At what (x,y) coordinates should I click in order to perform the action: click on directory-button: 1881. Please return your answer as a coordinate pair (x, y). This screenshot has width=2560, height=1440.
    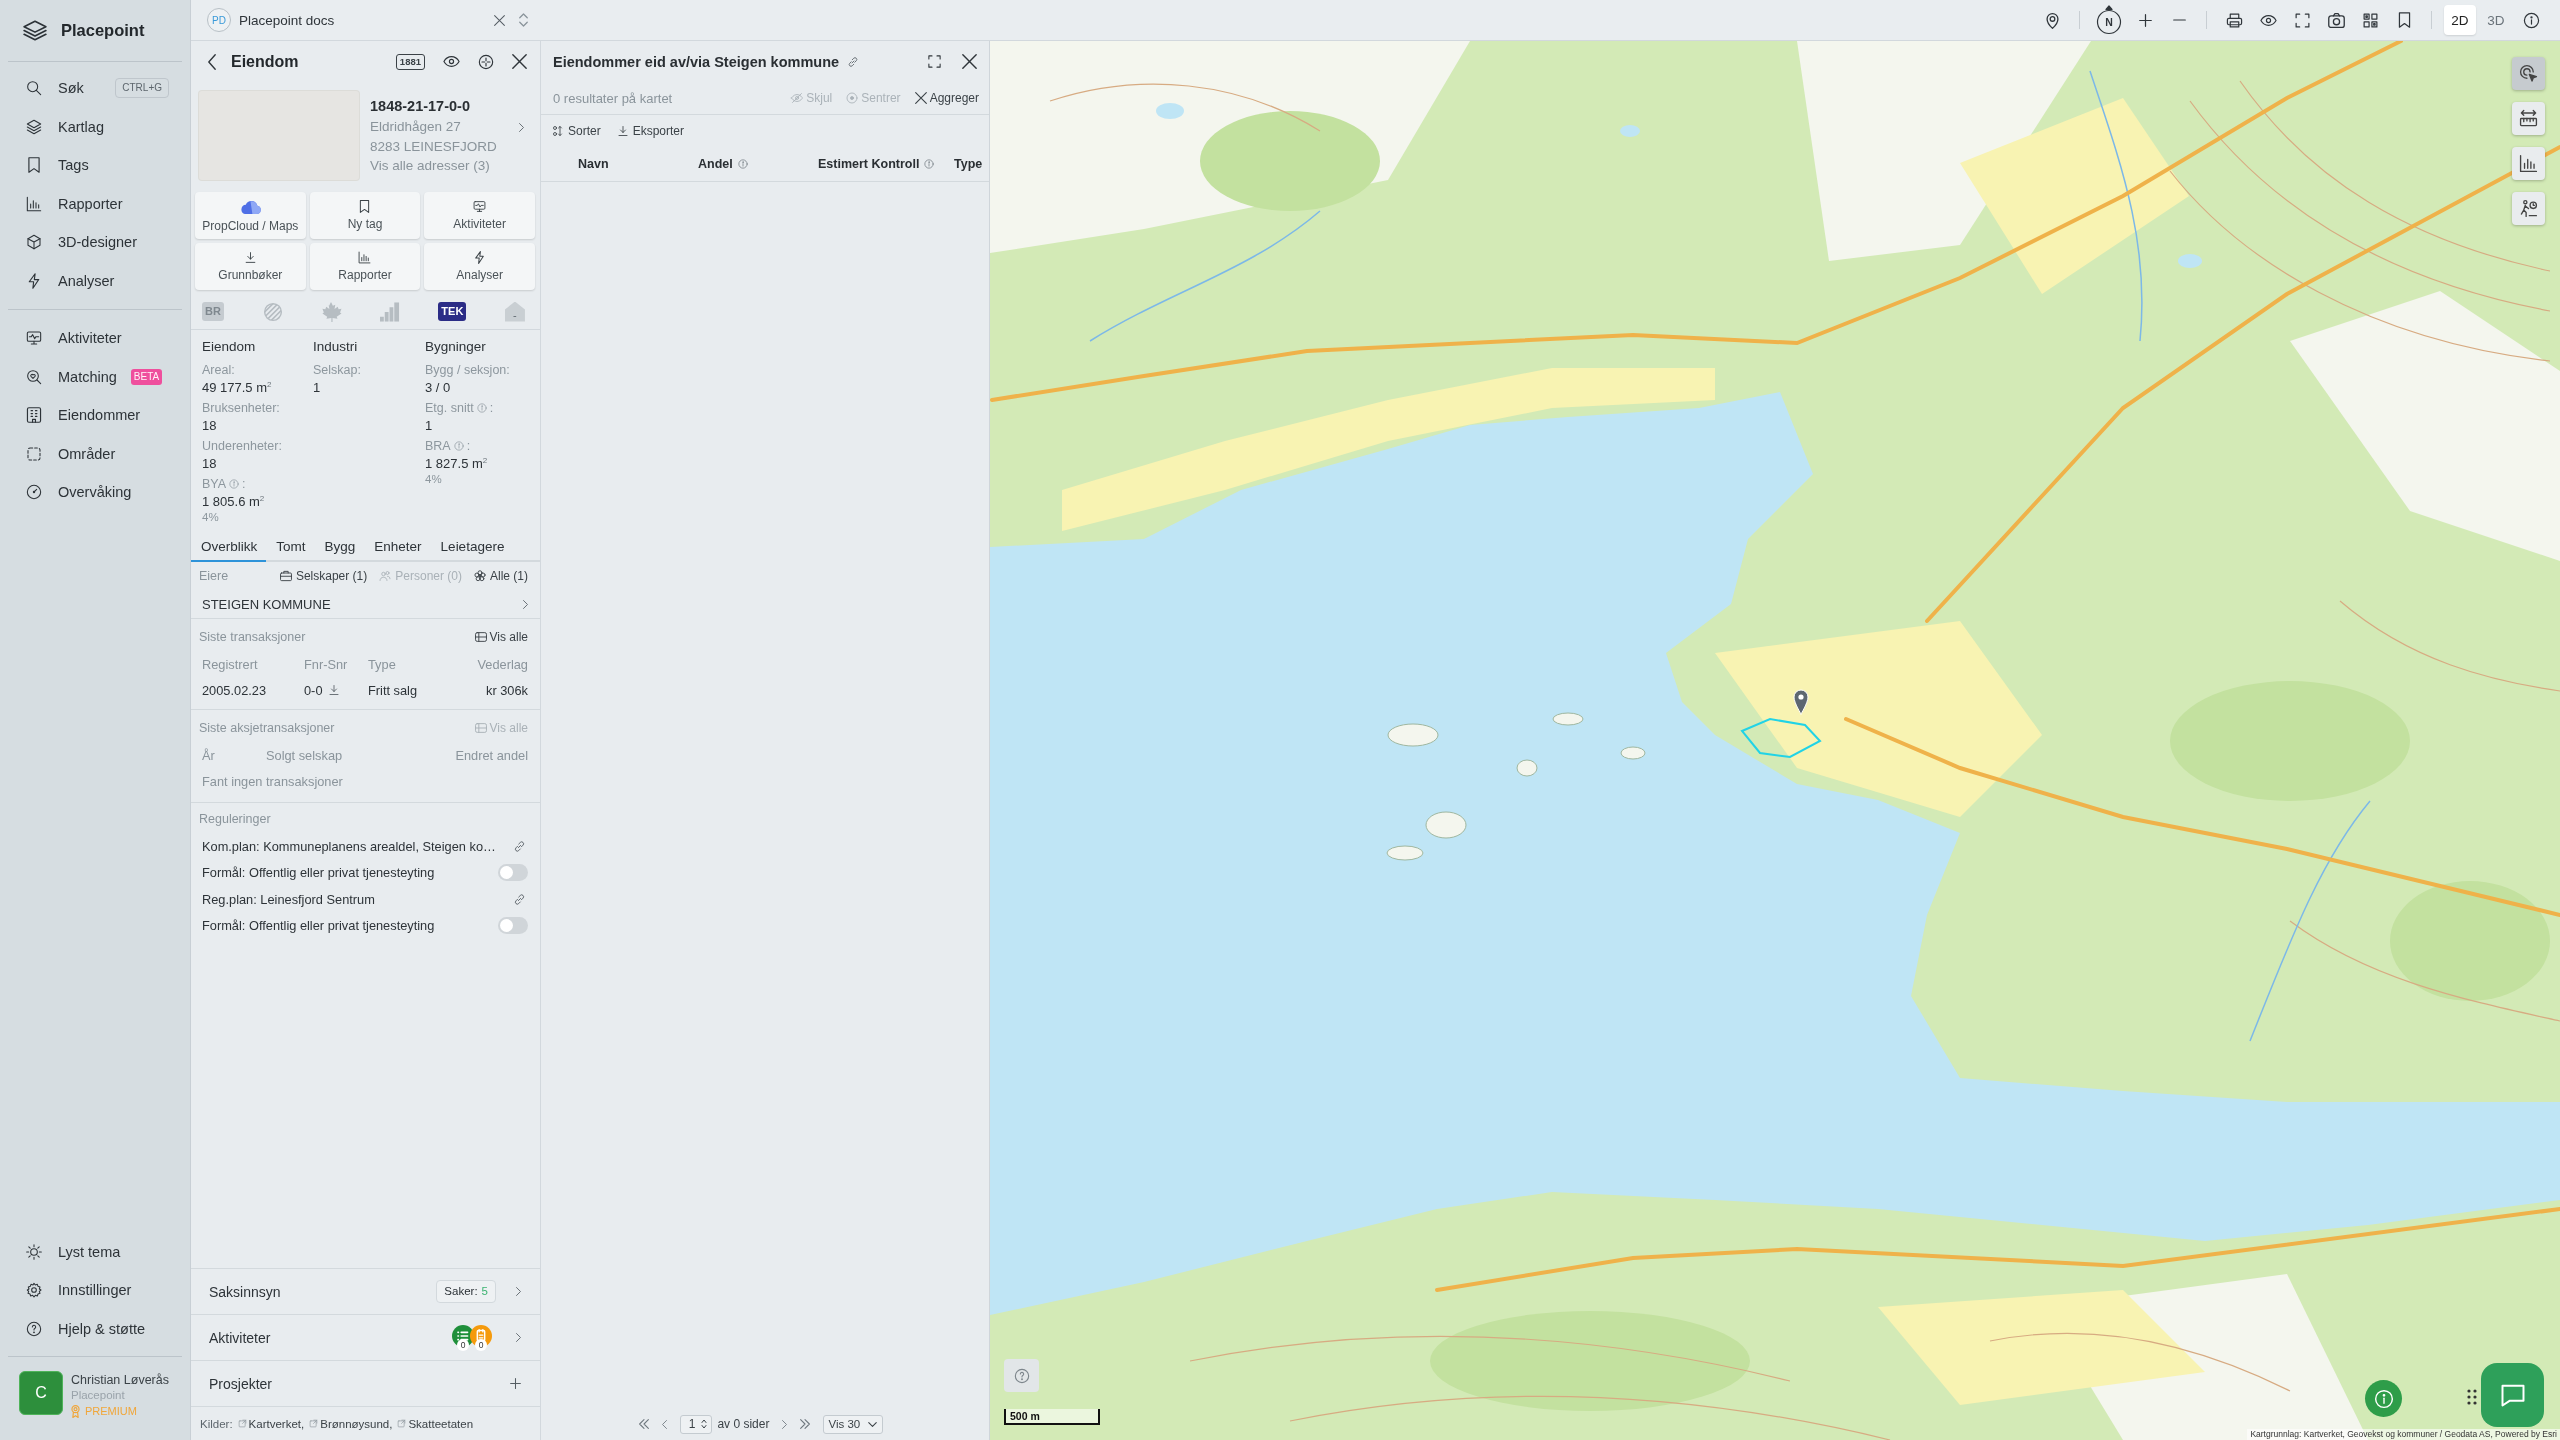
    Looking at the image, I should click on (410, 61).